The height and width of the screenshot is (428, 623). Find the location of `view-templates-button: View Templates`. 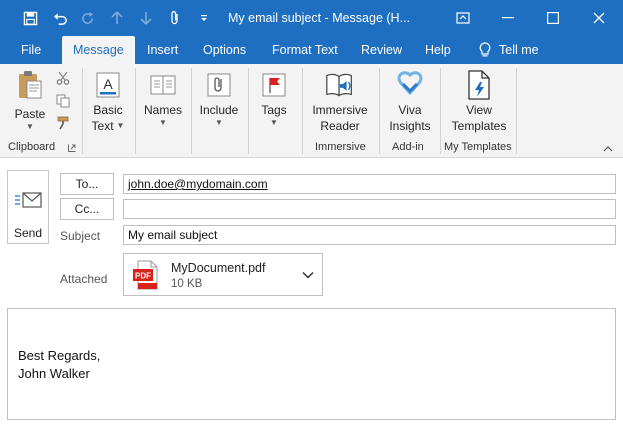

view-templates-button: View Templates is located at coordinates (479, 101).